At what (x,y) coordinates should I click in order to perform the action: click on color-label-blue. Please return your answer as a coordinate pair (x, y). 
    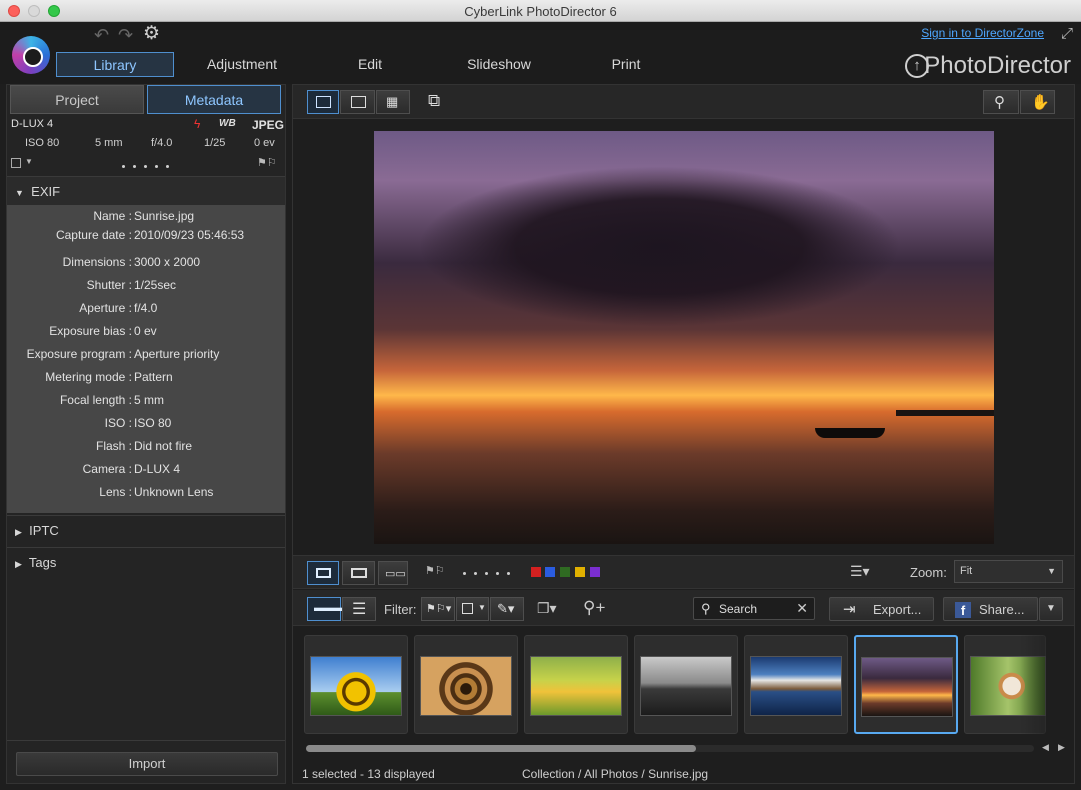
    Looking at the image, I should click on (550, 572).